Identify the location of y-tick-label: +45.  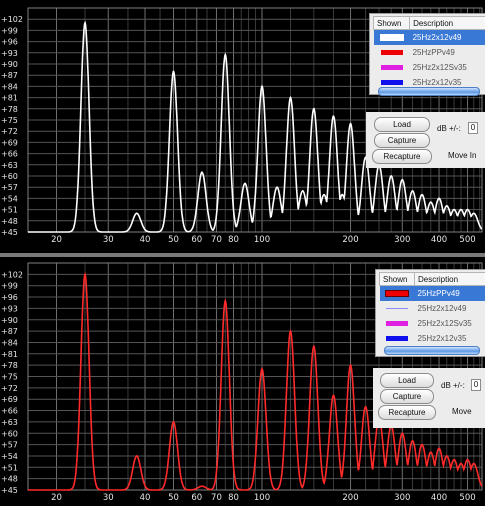
(9, 490).